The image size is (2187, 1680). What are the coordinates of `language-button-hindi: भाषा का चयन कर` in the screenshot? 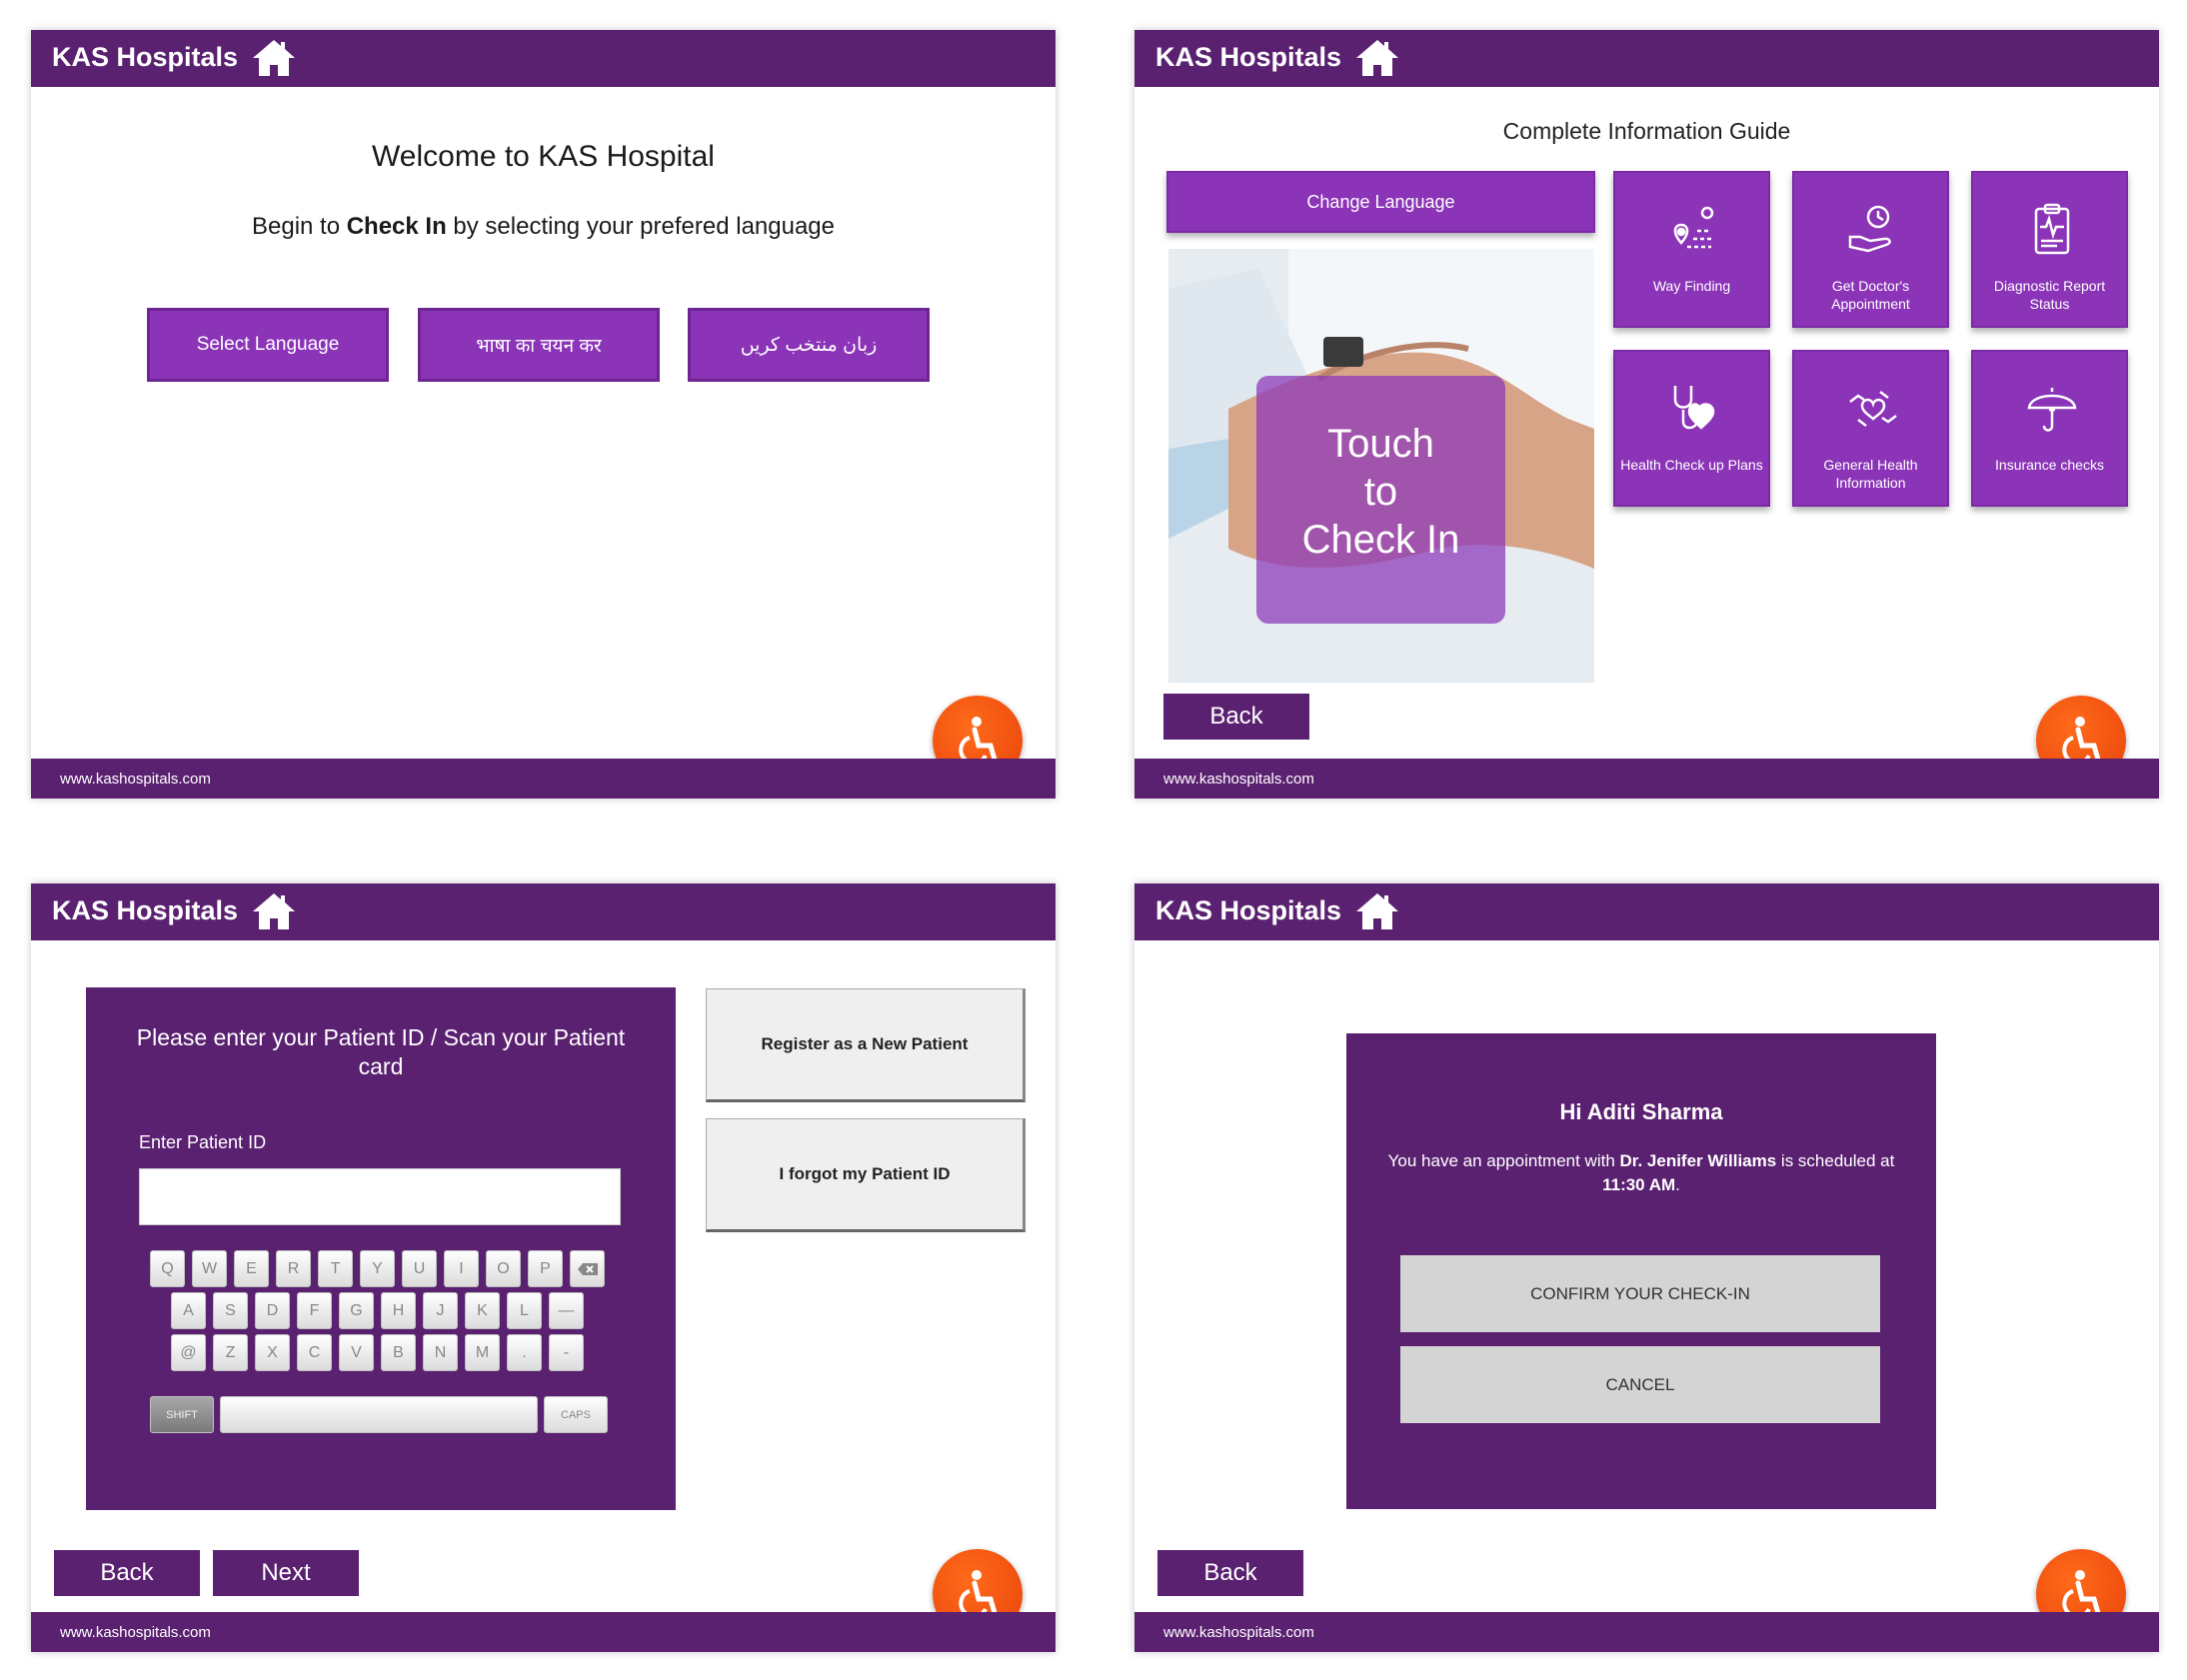 It's located at (539, 345).